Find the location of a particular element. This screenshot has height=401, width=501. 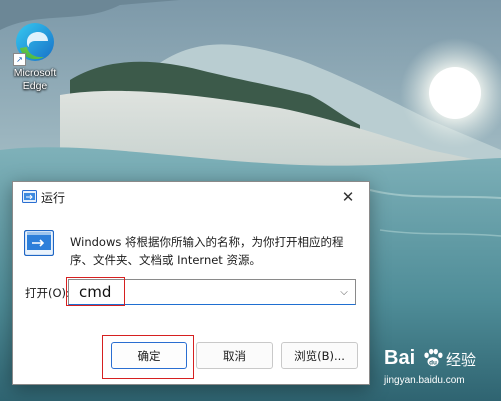

close-icon: ✕ is located at coordinates (348, 197).